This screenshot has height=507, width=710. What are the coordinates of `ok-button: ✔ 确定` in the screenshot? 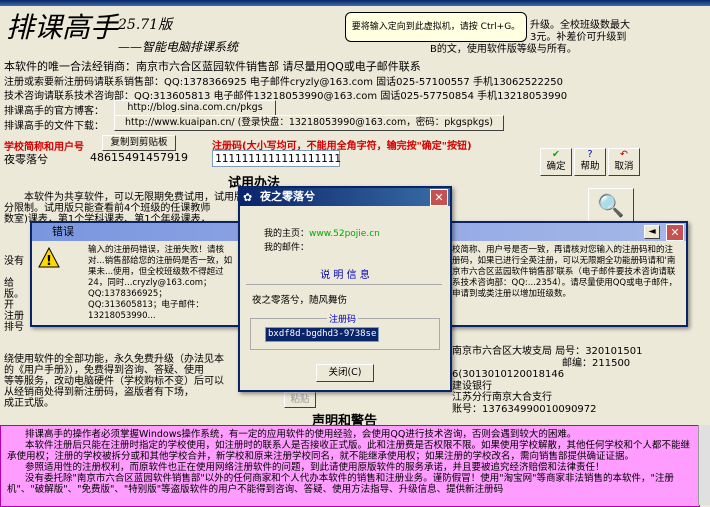 It's located at (556, 162).